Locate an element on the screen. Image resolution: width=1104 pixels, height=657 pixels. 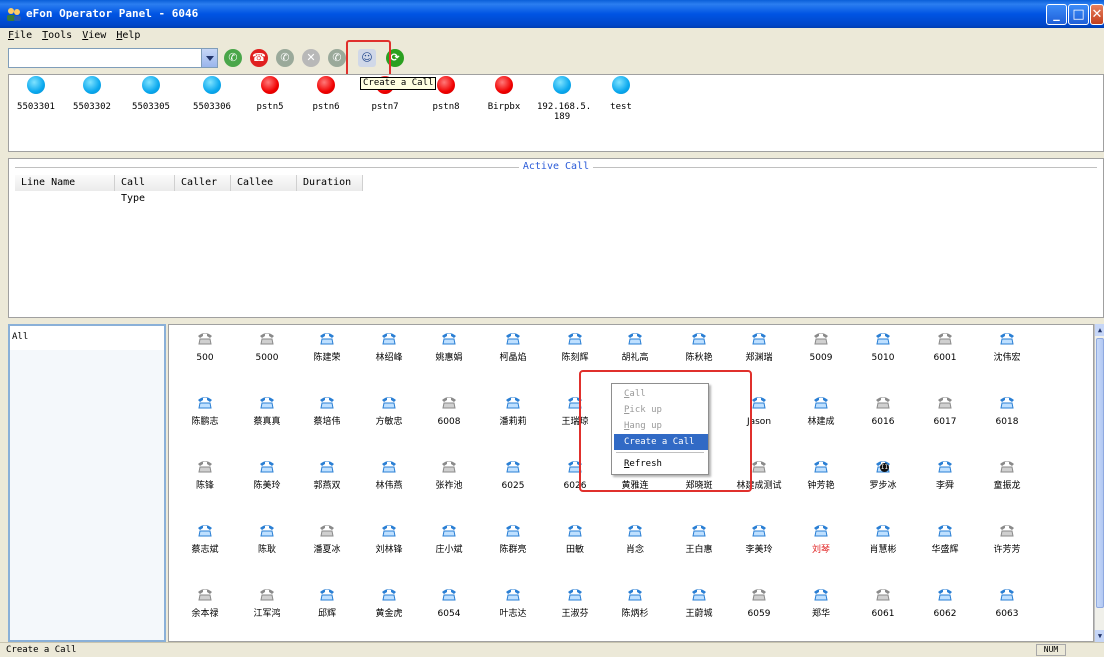
extension-item: 陈群亮 is located at coordinates (513, 539).